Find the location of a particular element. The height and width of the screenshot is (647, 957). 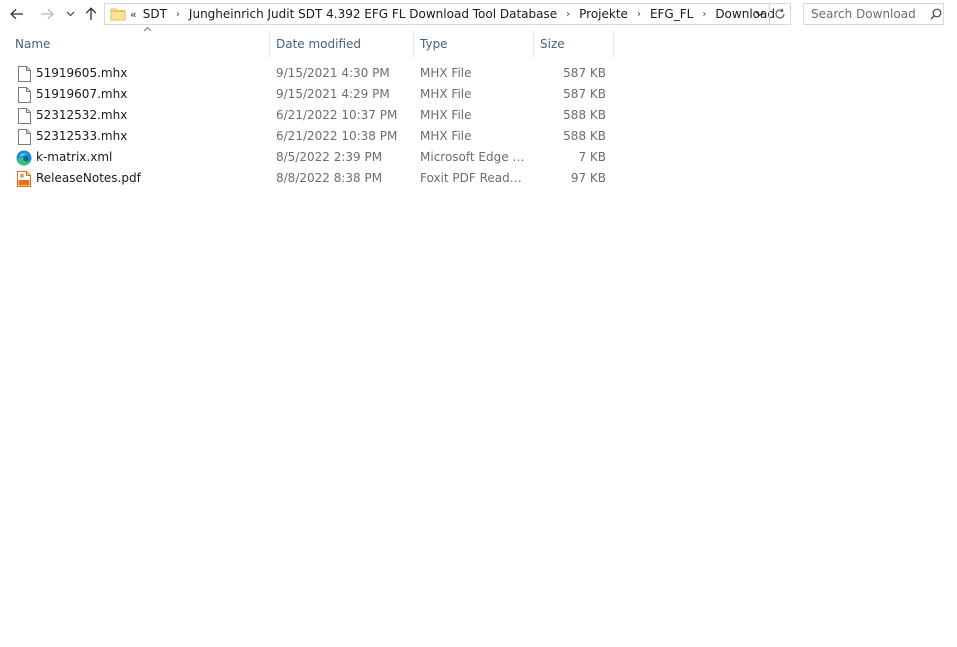

search-input is located at coordinates (866, 14).